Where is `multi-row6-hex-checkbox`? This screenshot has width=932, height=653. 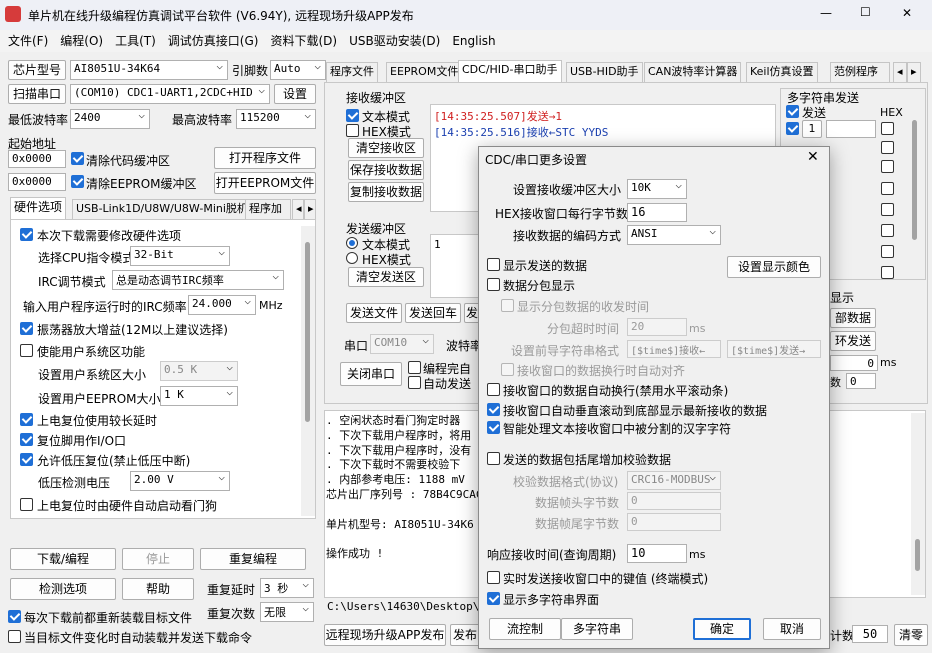 multi-row6-hex-checkbox is located at coordinates (887, 230).